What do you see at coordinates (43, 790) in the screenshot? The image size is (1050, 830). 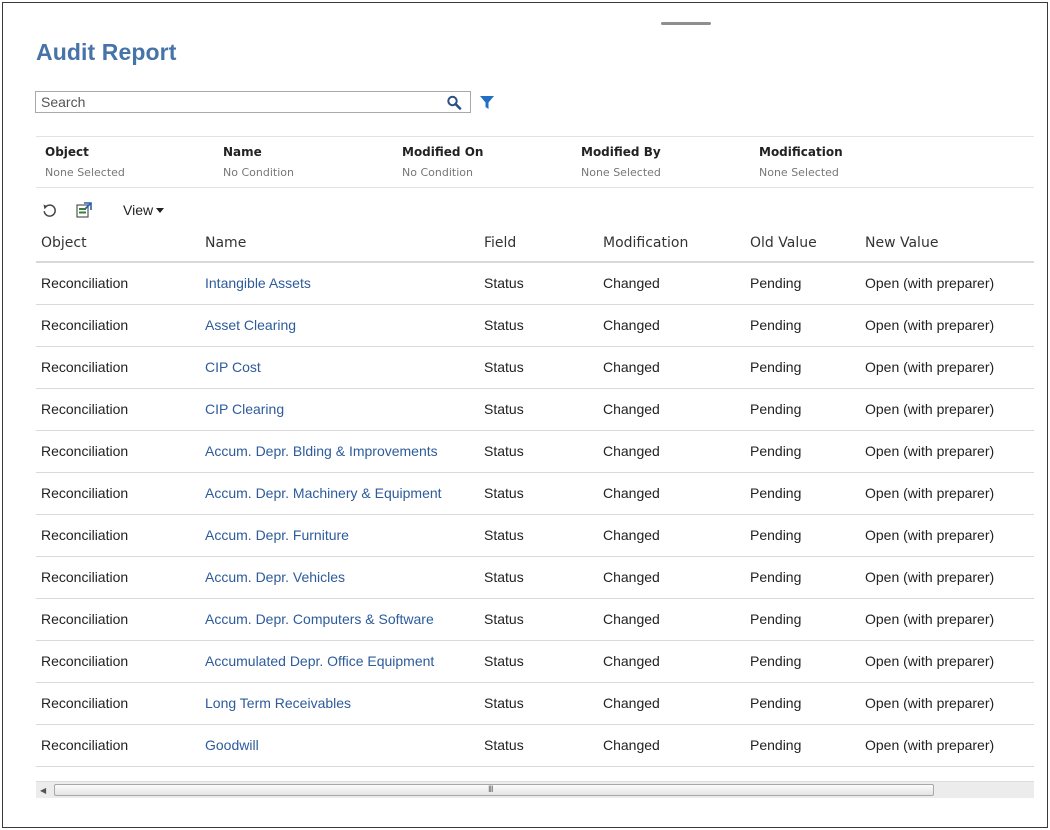 I see `scroll-left-icon: ◀` at bounding box center [43, 790].